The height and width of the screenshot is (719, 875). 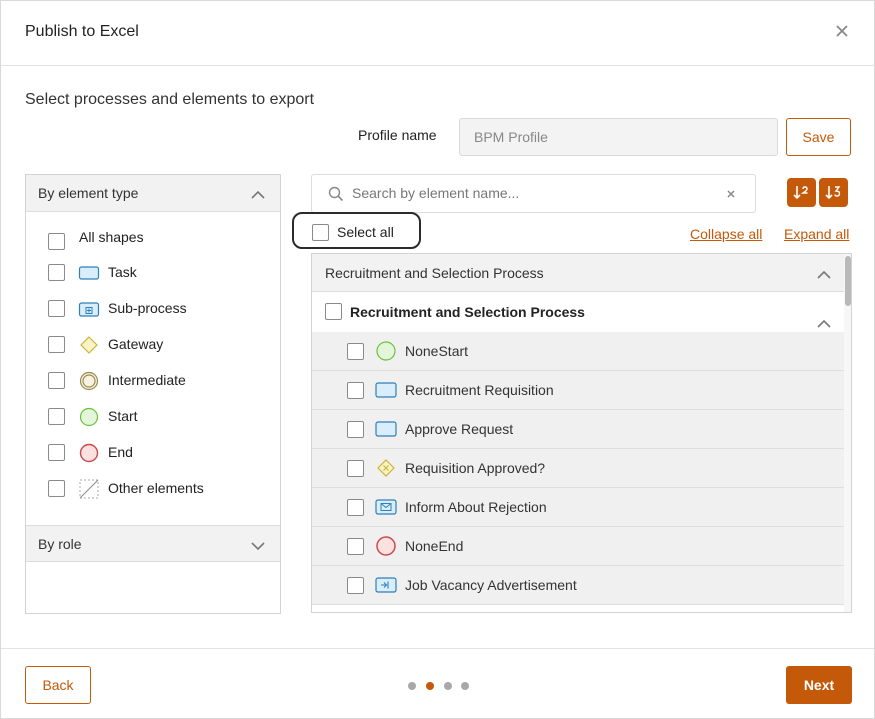 What do you see at coordinates (579, 273) in the screenshot?
I see `process-group-header: Recruitment and Selection Process` at bounding box center [579, 273].